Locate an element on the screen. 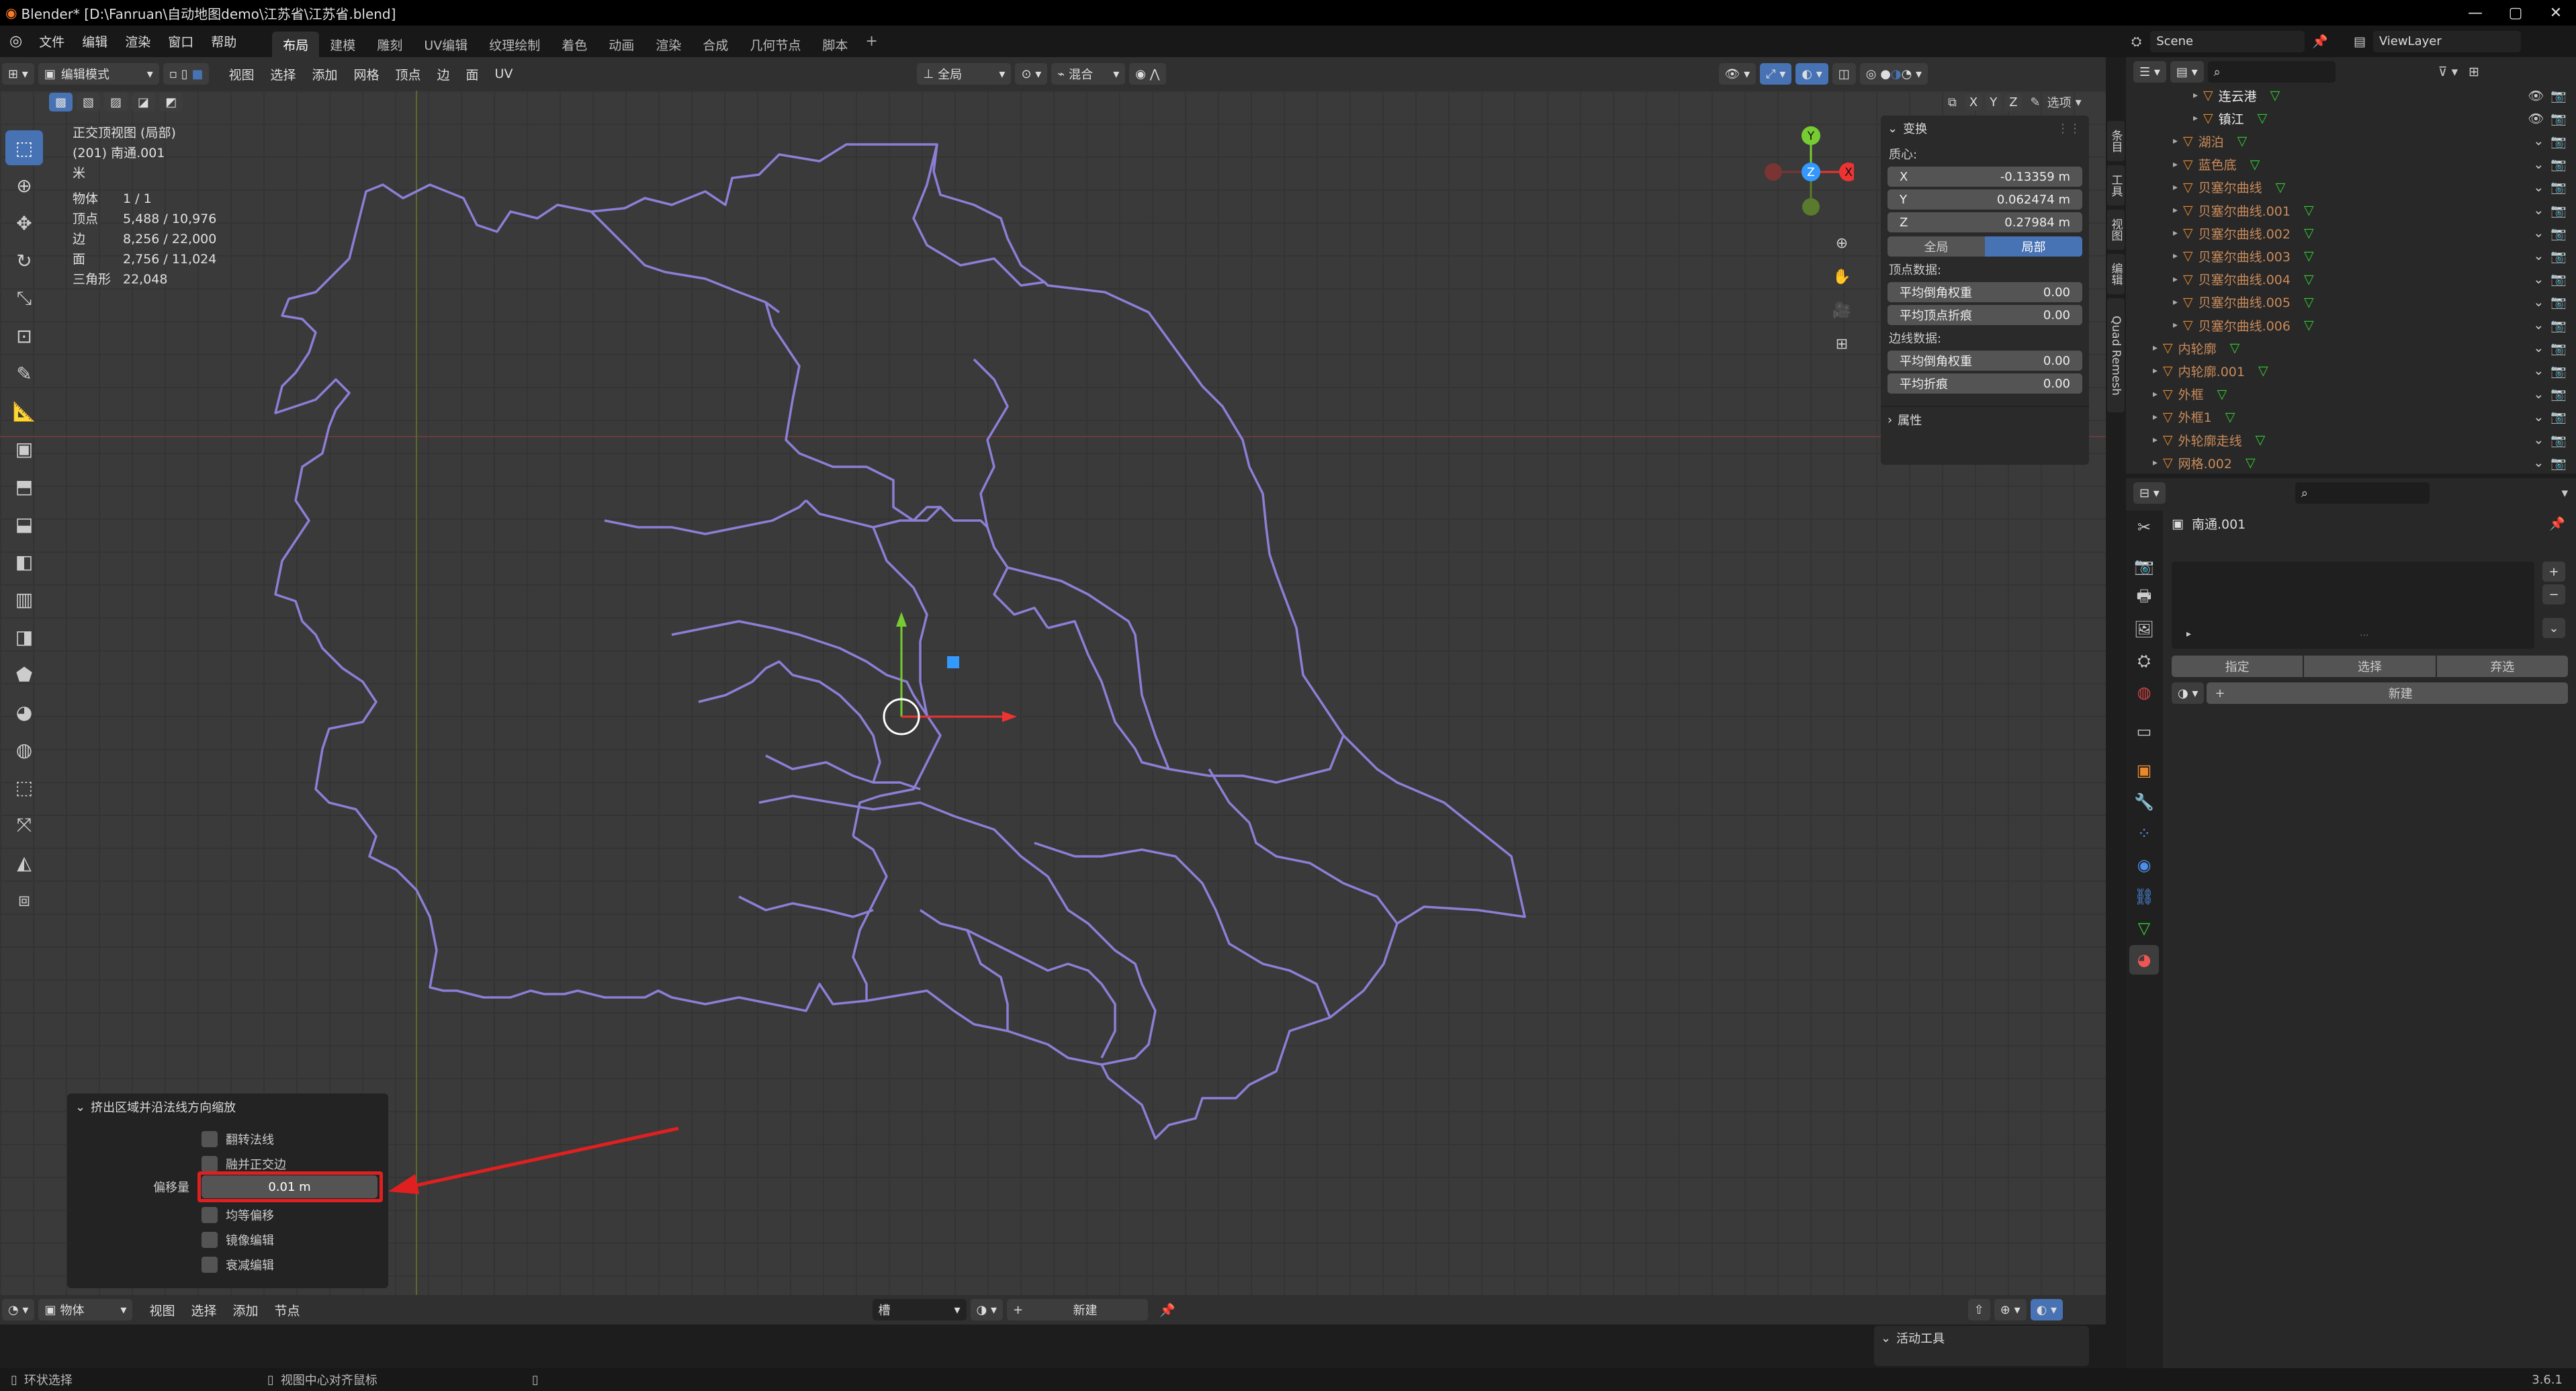  gizmo-x-arrow is located at coordinates (1010, 716).